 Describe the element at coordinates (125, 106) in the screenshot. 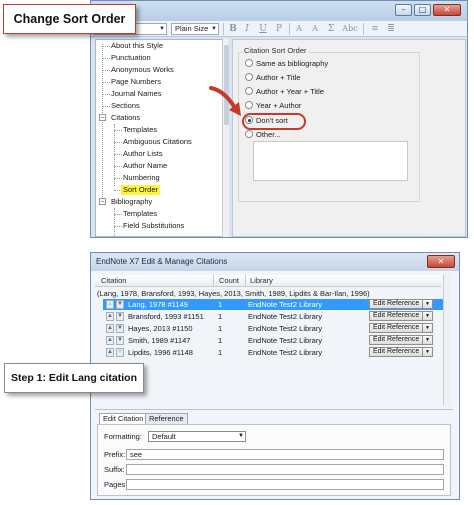

I see `tree-item-sections: Sections` at that location.